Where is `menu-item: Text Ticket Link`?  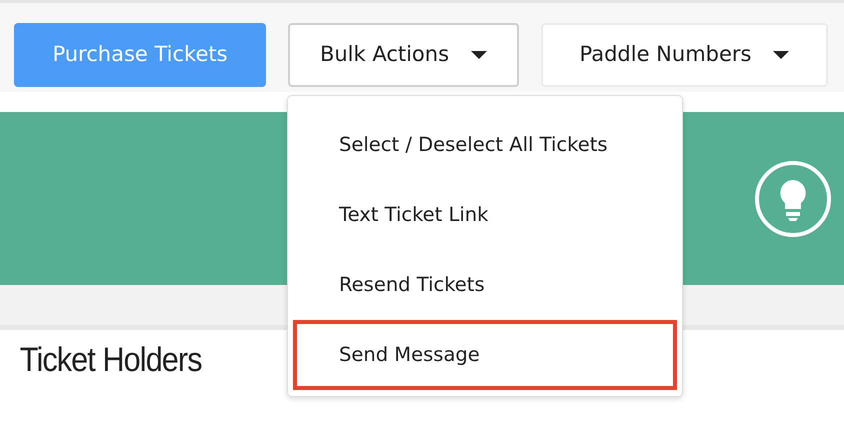 menu-item: Text Ticket Link is located at coordinates (485, 215).